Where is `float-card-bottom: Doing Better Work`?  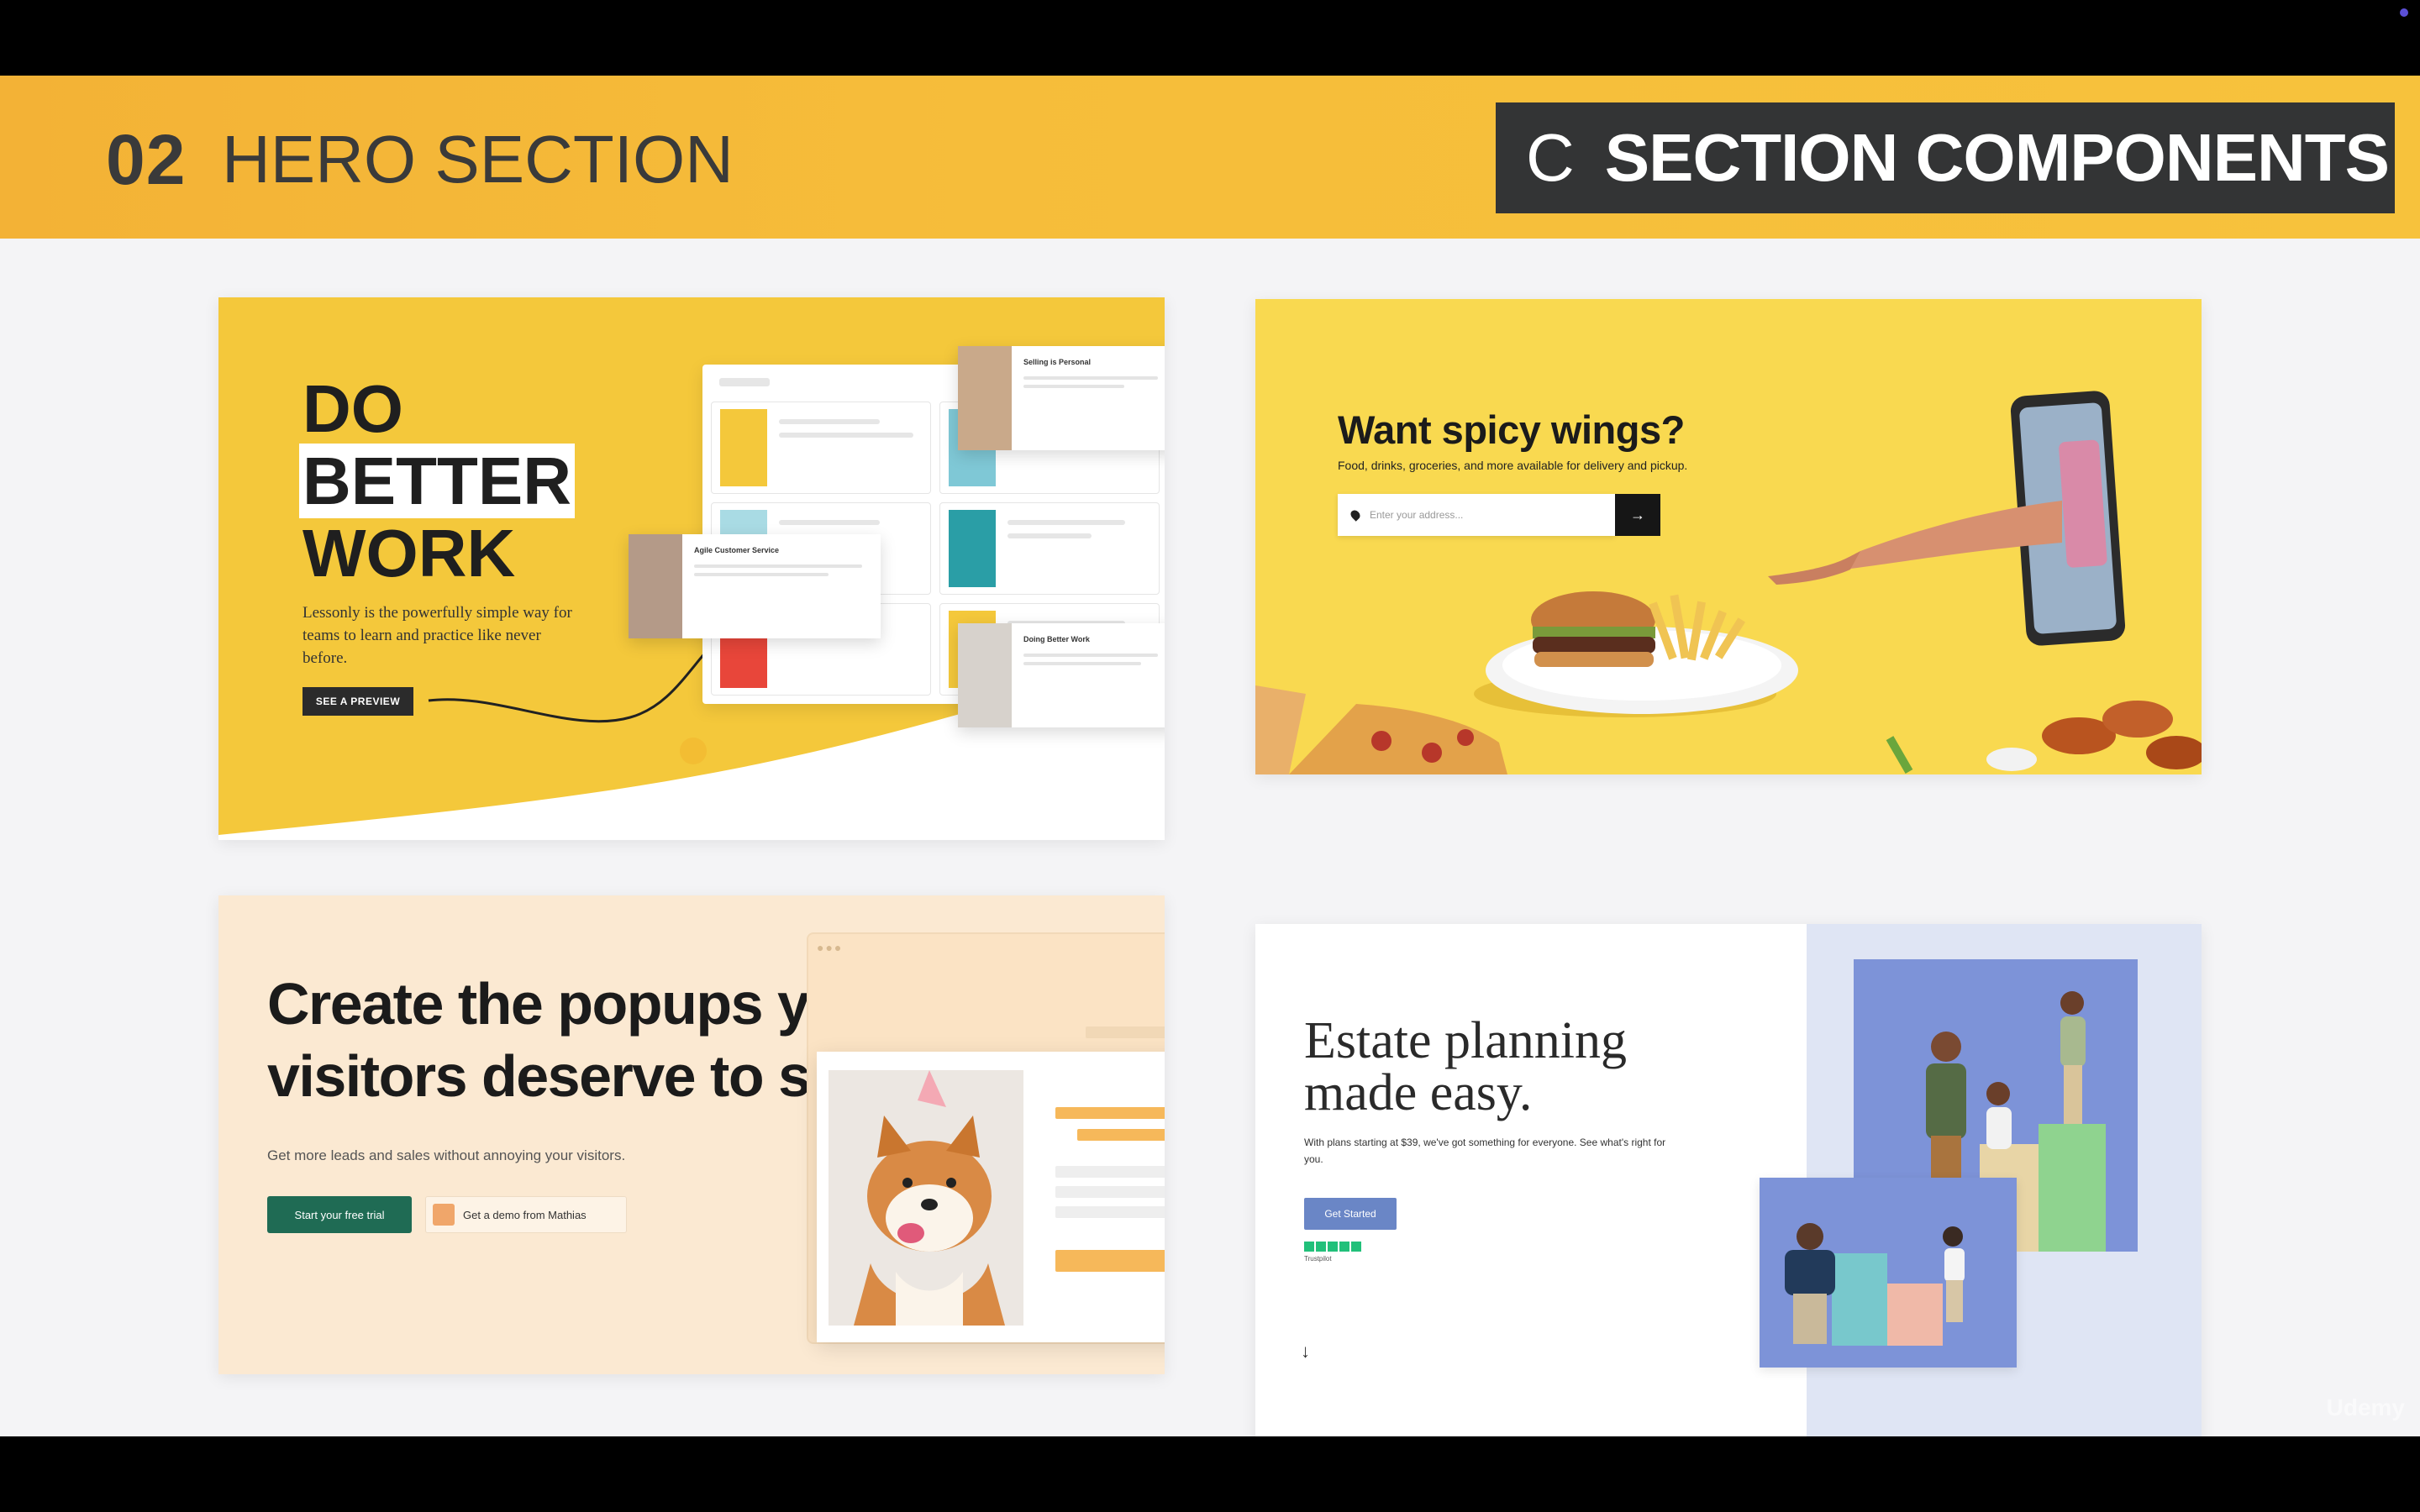 float-card-bottom: Doing Better Work is located at coordinates (1061, 675).